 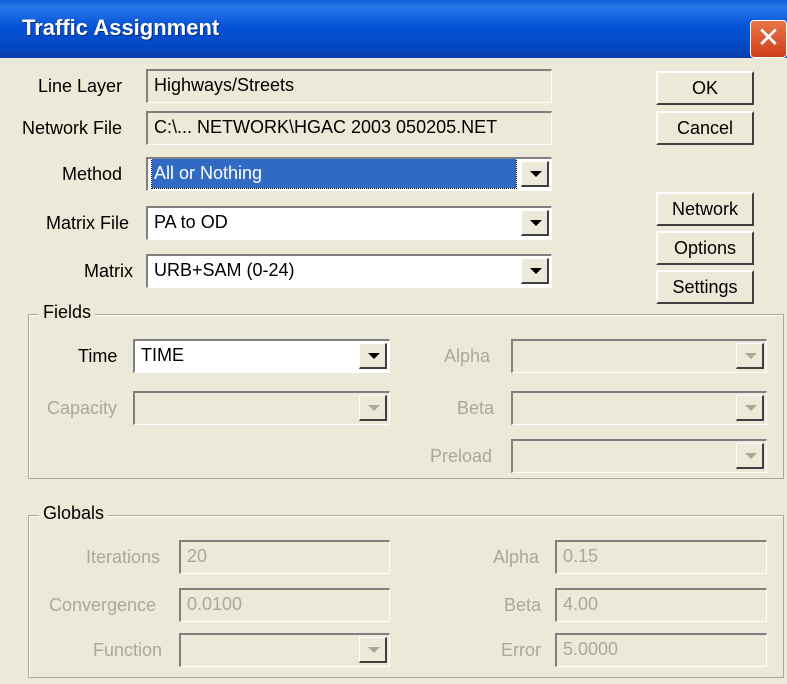 What do you see at coordinates (82, 408) in the screenshot?
I see `capacity-label: Capacity` at bounding box center [82, 408].